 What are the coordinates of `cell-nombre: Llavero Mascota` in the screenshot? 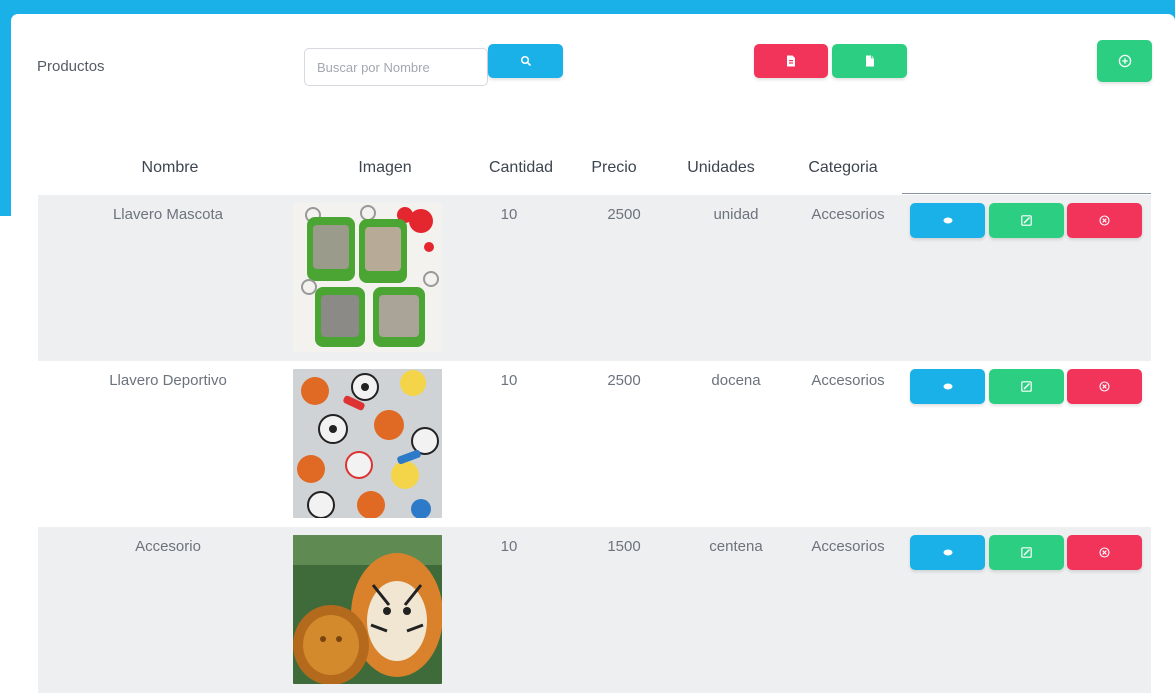 It's located at (168, 214).